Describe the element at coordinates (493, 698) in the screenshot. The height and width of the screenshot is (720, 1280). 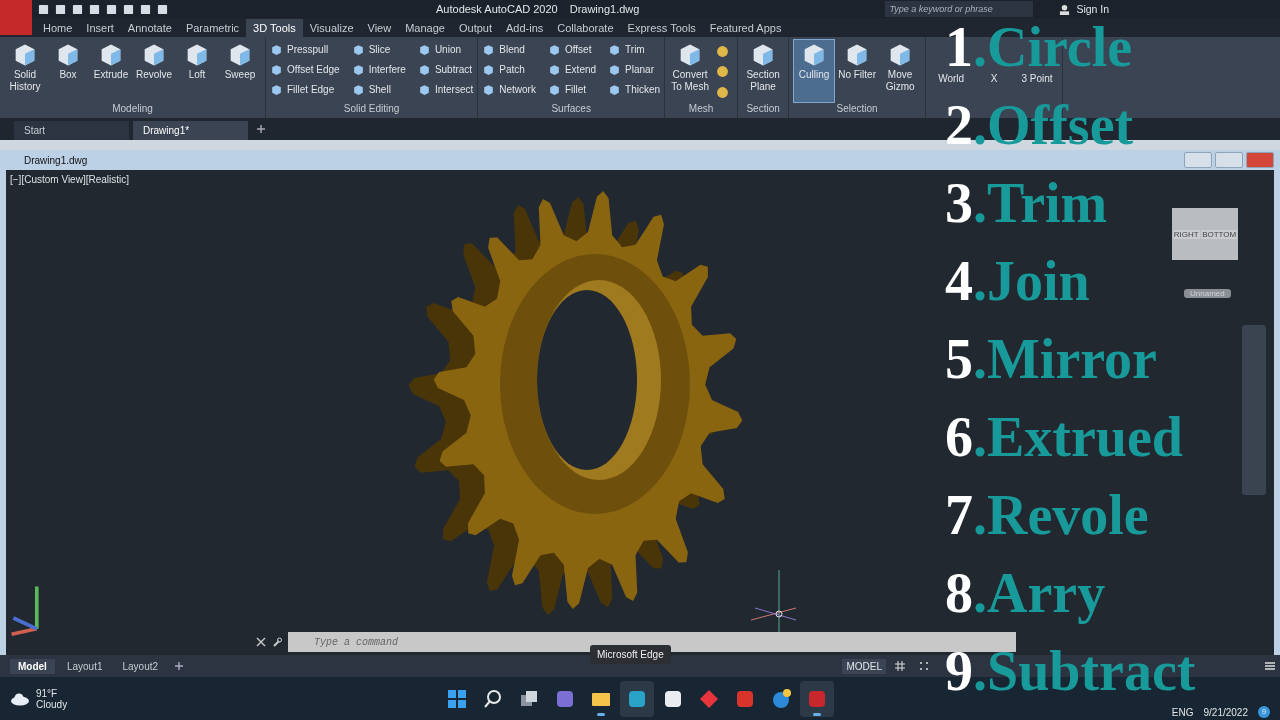
I see `search-icon` at that location.